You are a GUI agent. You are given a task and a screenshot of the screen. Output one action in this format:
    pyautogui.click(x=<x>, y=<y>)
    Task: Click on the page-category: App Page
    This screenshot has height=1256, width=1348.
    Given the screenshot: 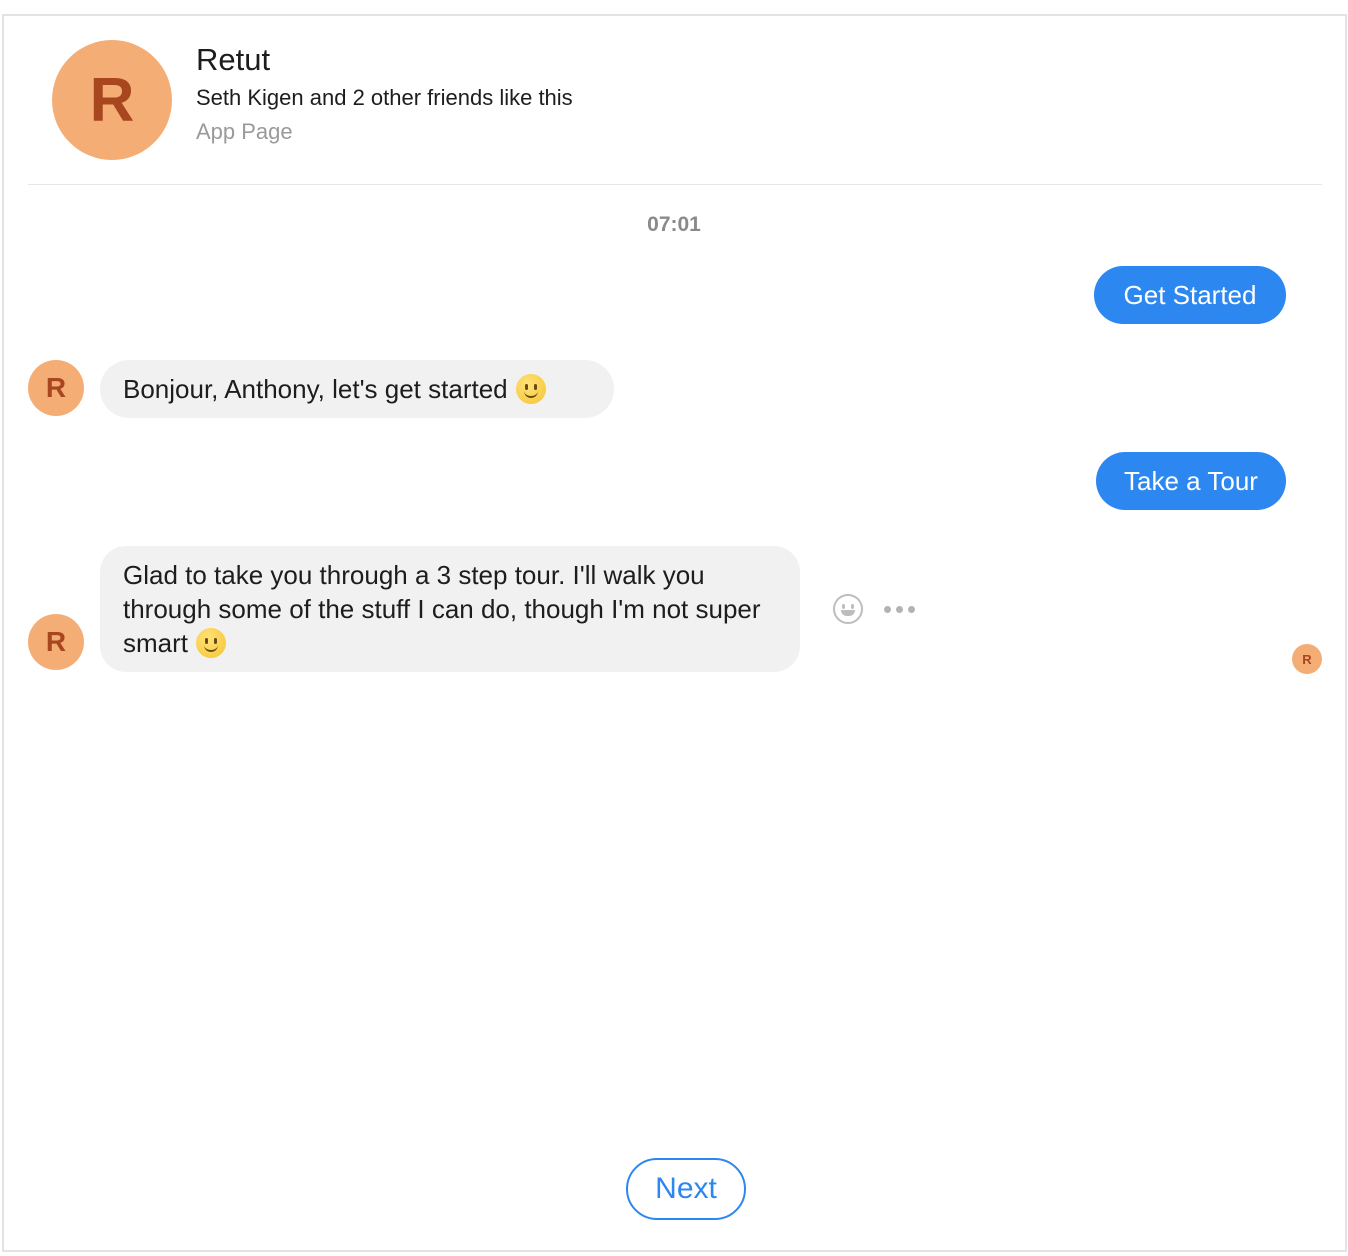 What is the action you would take?
    pyautogui.click(x=244, y=131)
    